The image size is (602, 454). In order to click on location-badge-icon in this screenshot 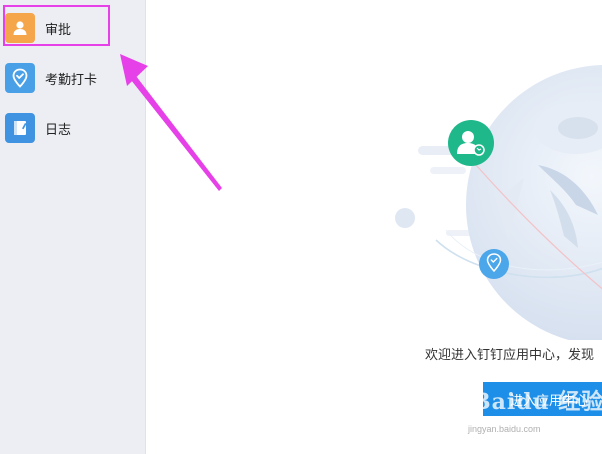, I will do `click(494, 264)`.